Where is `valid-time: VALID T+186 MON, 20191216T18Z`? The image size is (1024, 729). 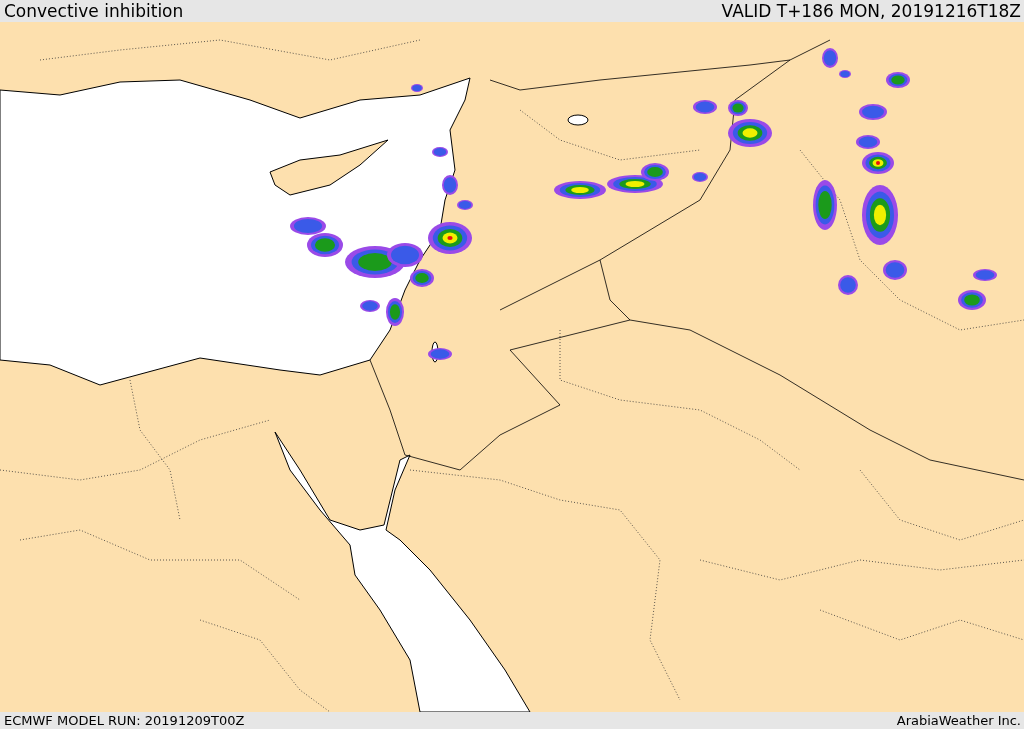
valid-time: VALID T+186 MON, 20191216T18Z is located at coordinates (871, 11).